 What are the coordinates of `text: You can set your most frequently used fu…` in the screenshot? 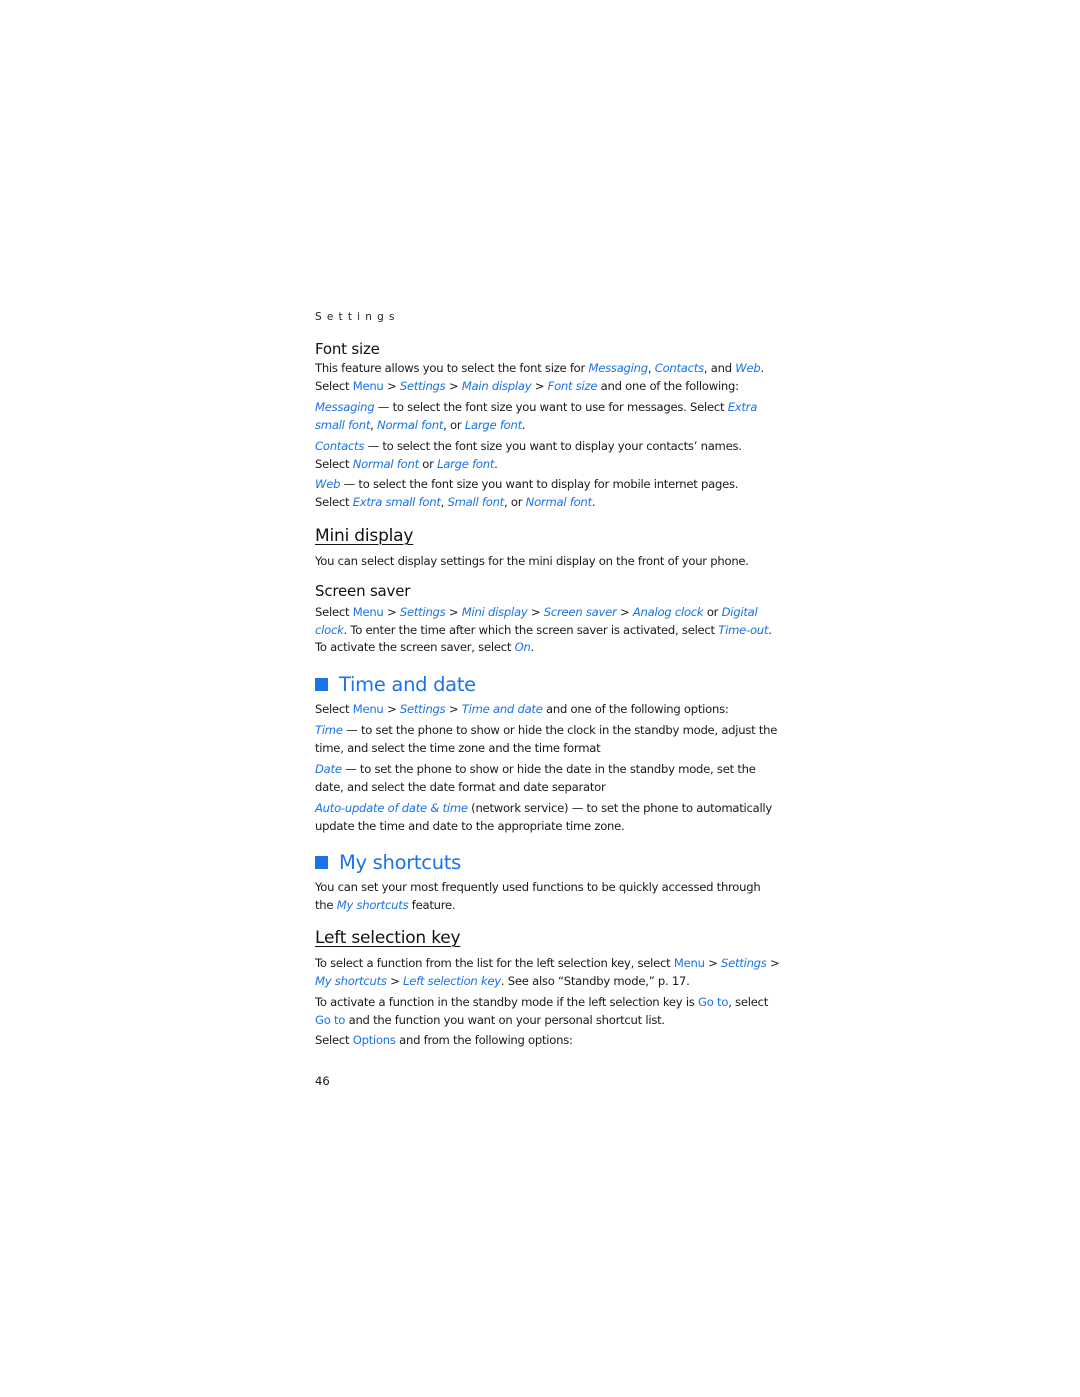 It's located at (538, 887).